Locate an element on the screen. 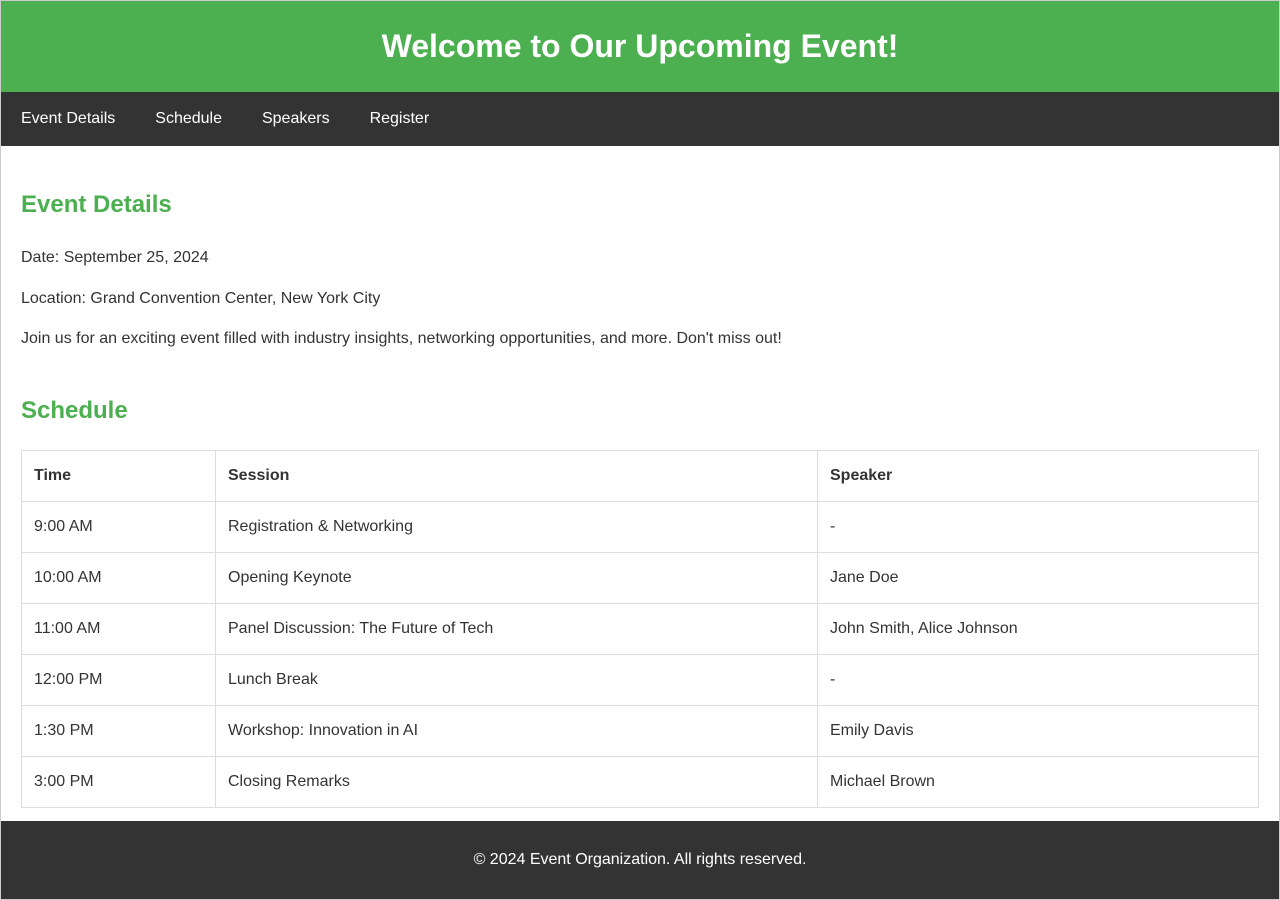 This screenshot has width=1280, height=900. cell-time: 11:00 AM is located at coordinates (118, 629).